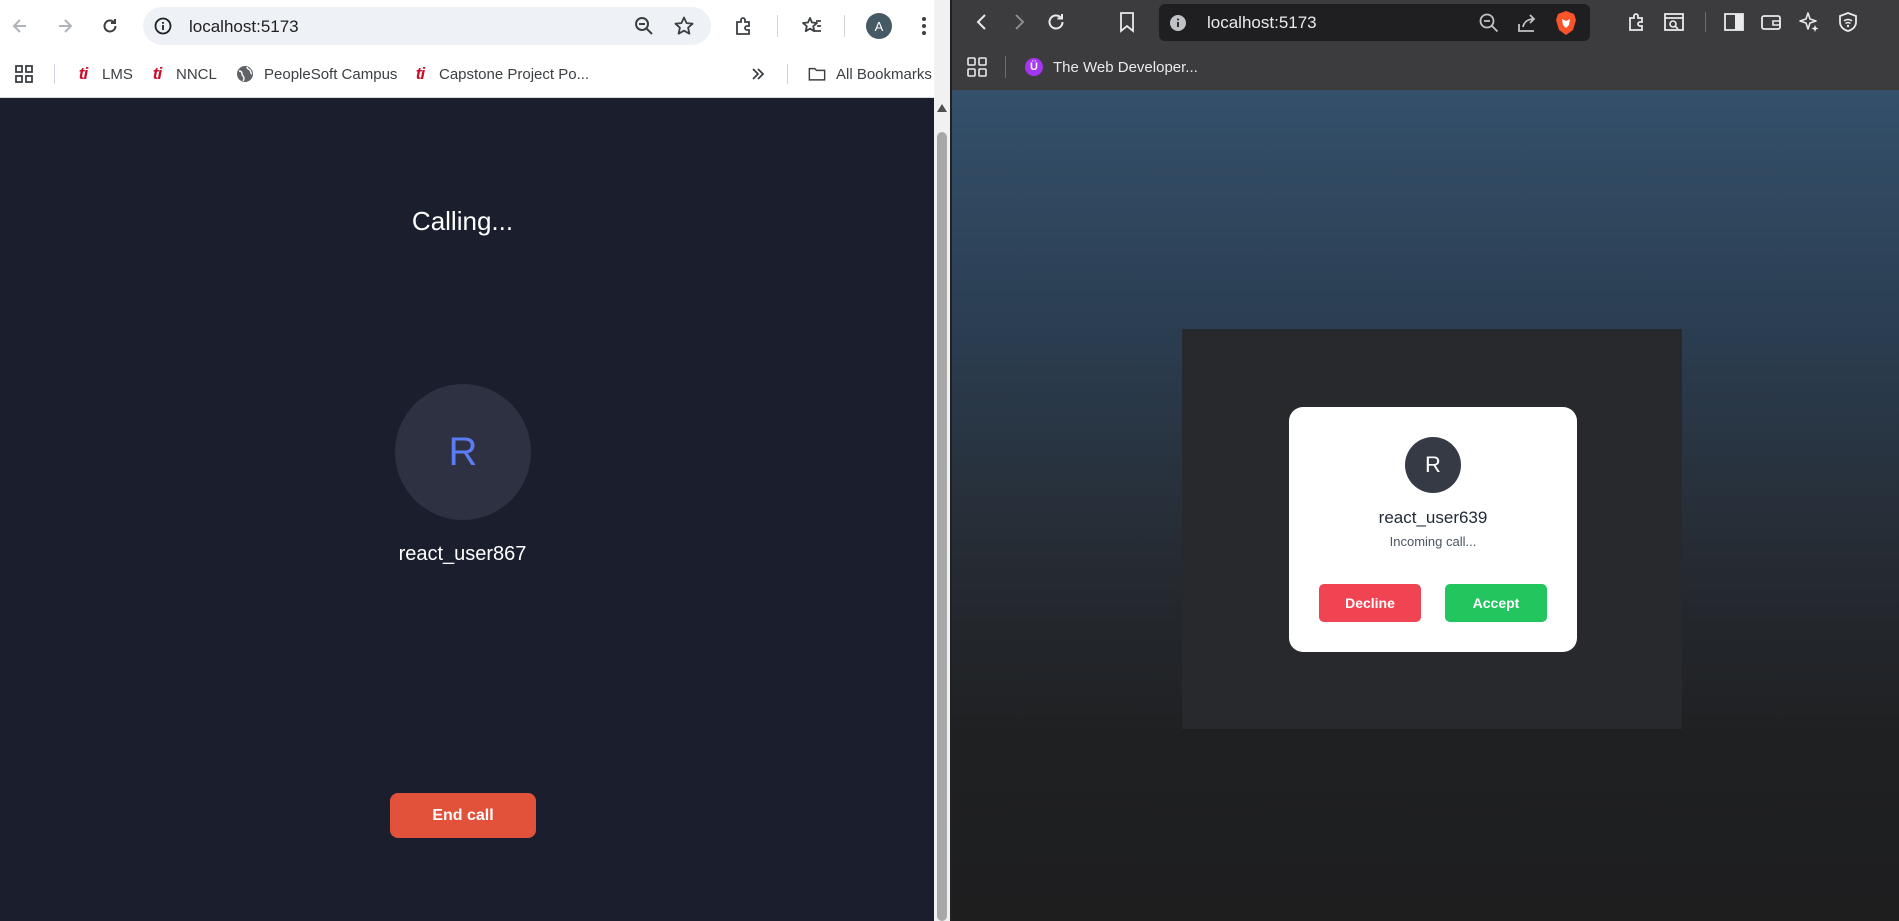 The image size is (1899, 921). Describe the element at coordinates (812, 26) in the screenshot. I see `bookmarks-manager-icon` at that location.